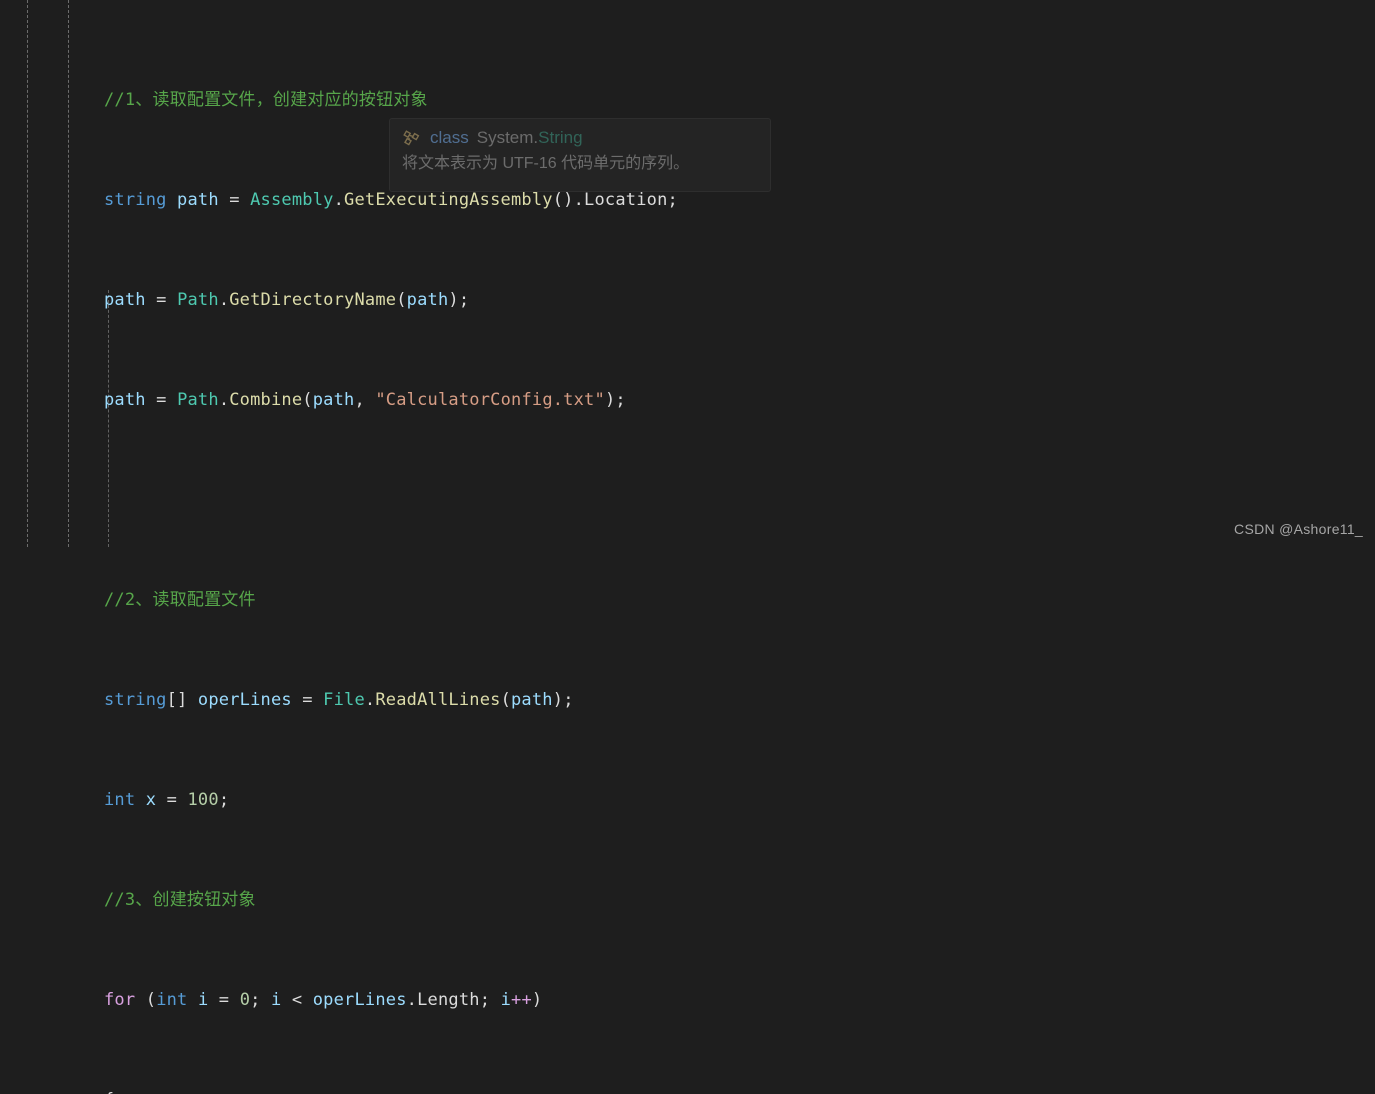 This screenshot has height=1094, width=1375. Describe the element at coordinates (292, 200) in the screenshot. I see `code-token-type: Assembly` at that location.